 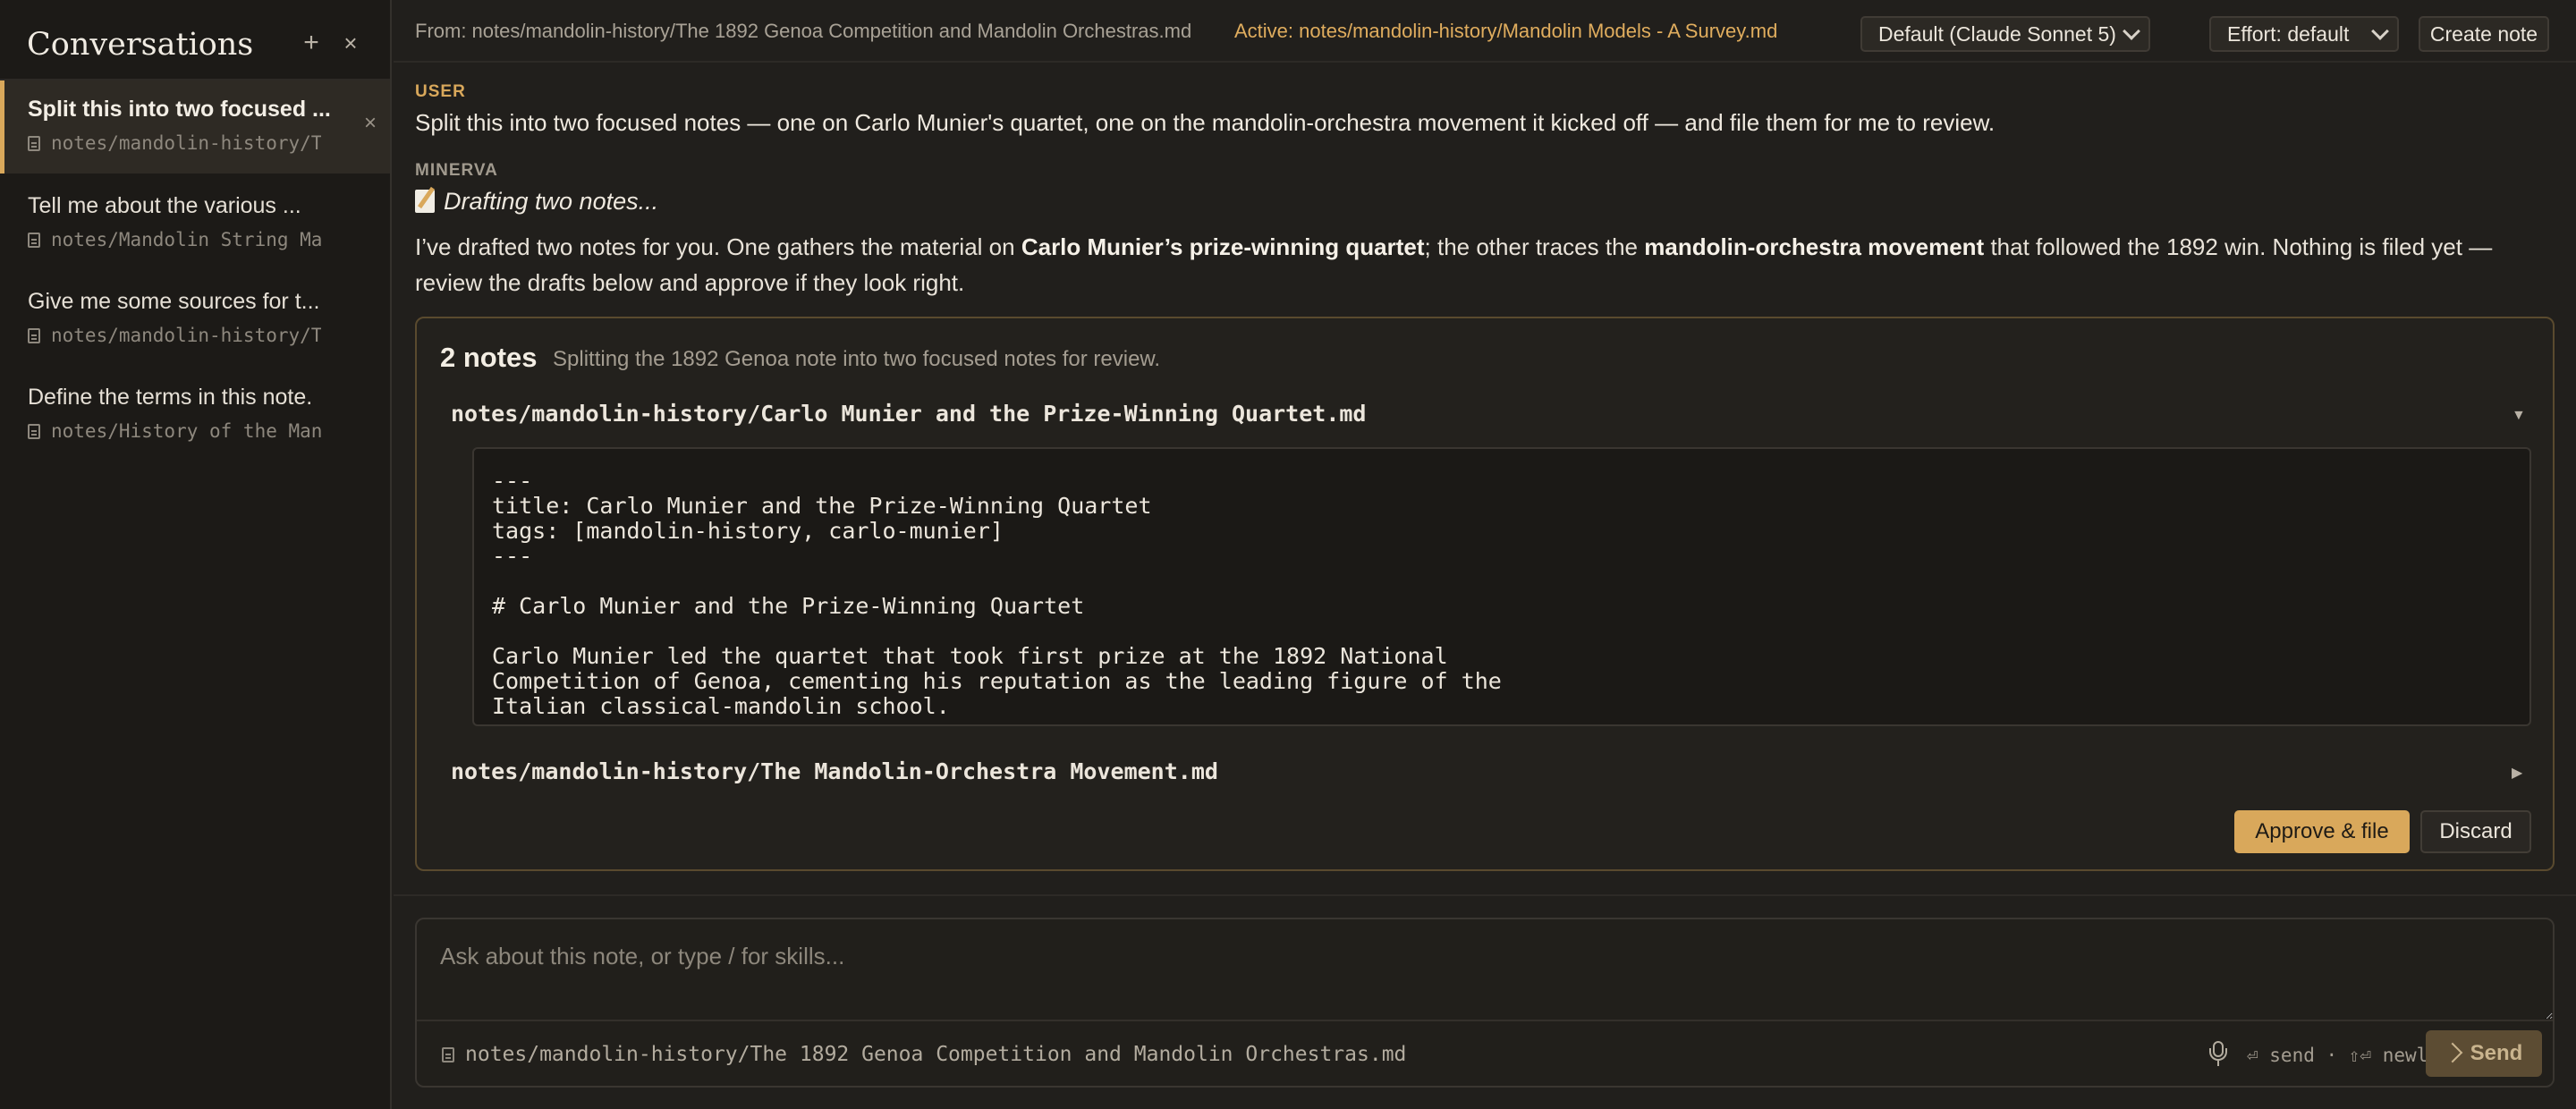 I want to click on caret-right-icon: ▶, so click(x=2517, y=773).